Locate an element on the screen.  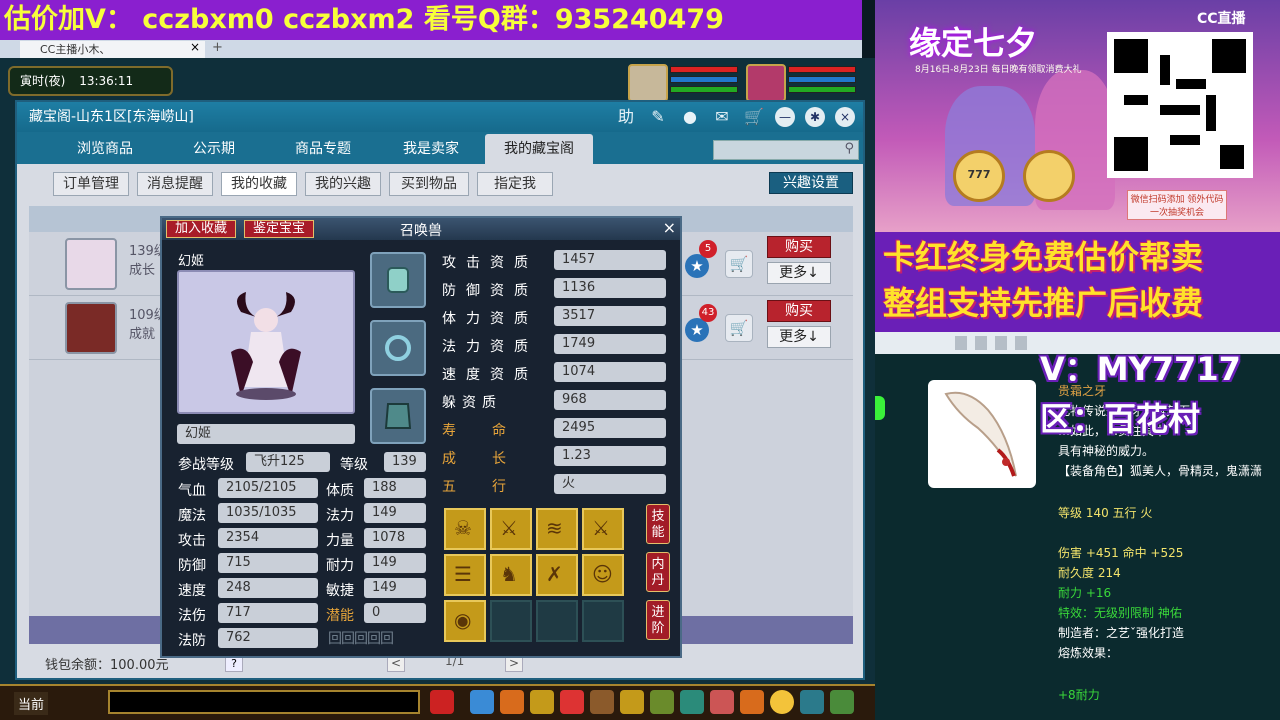
skills-button: 技能 is located at coordinates (658, 524).